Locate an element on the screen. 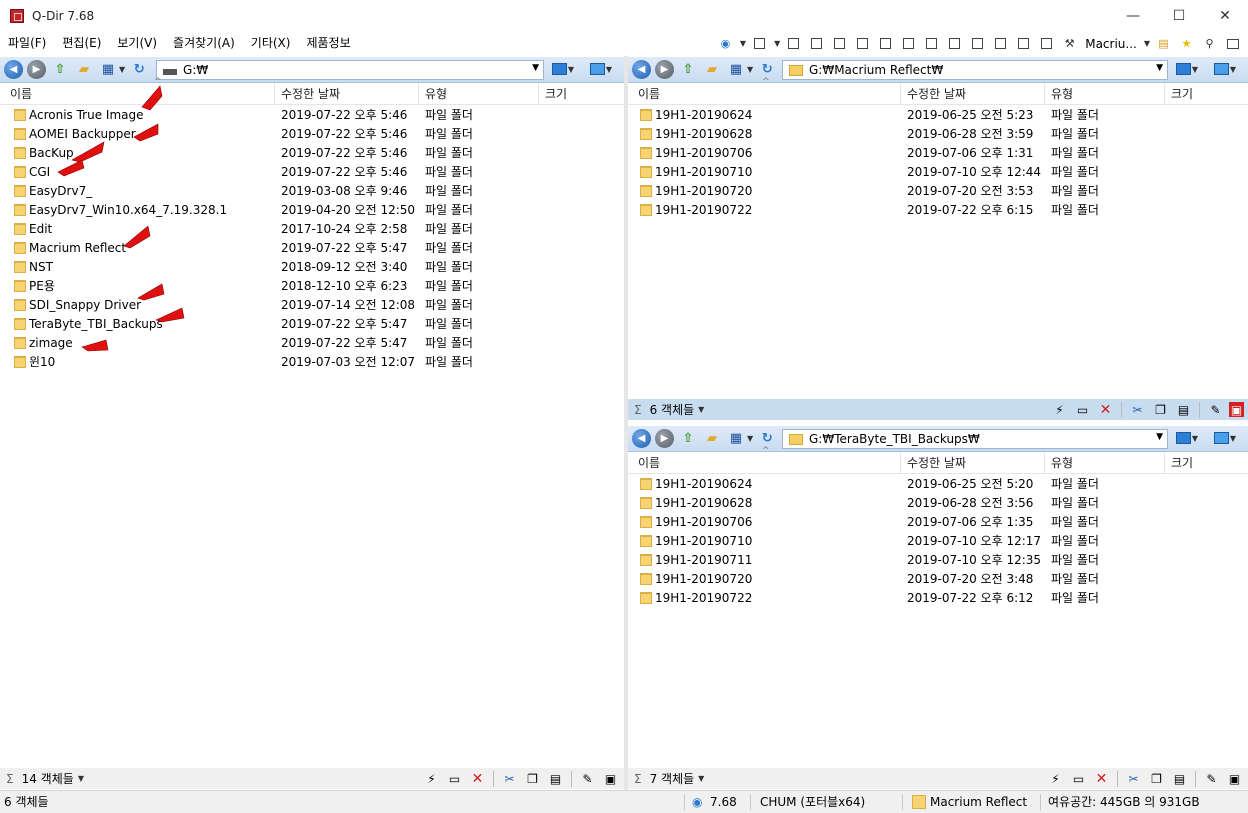 Image resolution: width=1248 pixels, height=813 pixels. layout-12-icon is located at coordinates (1046, 43).